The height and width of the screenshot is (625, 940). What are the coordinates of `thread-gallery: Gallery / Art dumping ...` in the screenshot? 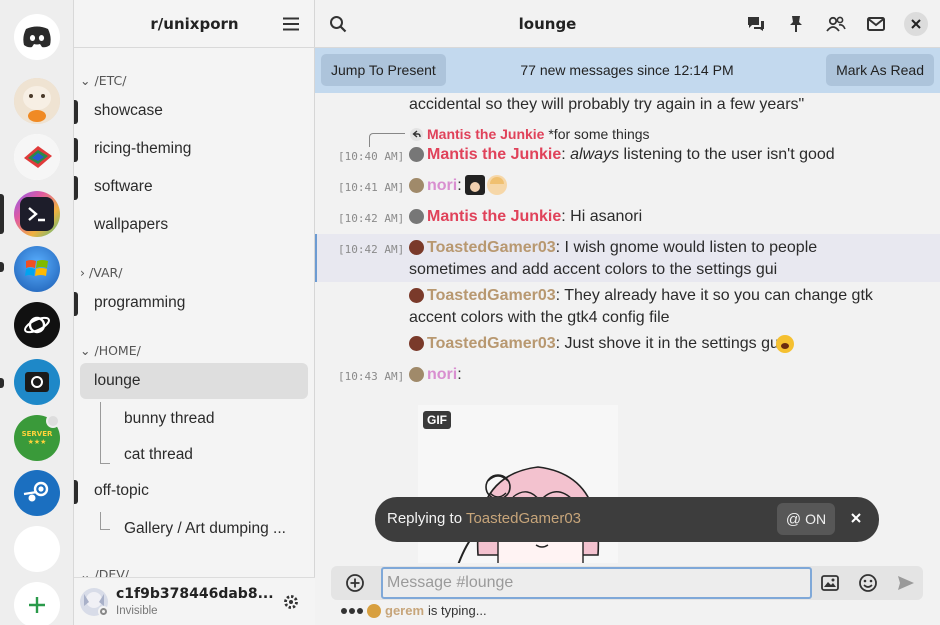 It's located at (205, 529).